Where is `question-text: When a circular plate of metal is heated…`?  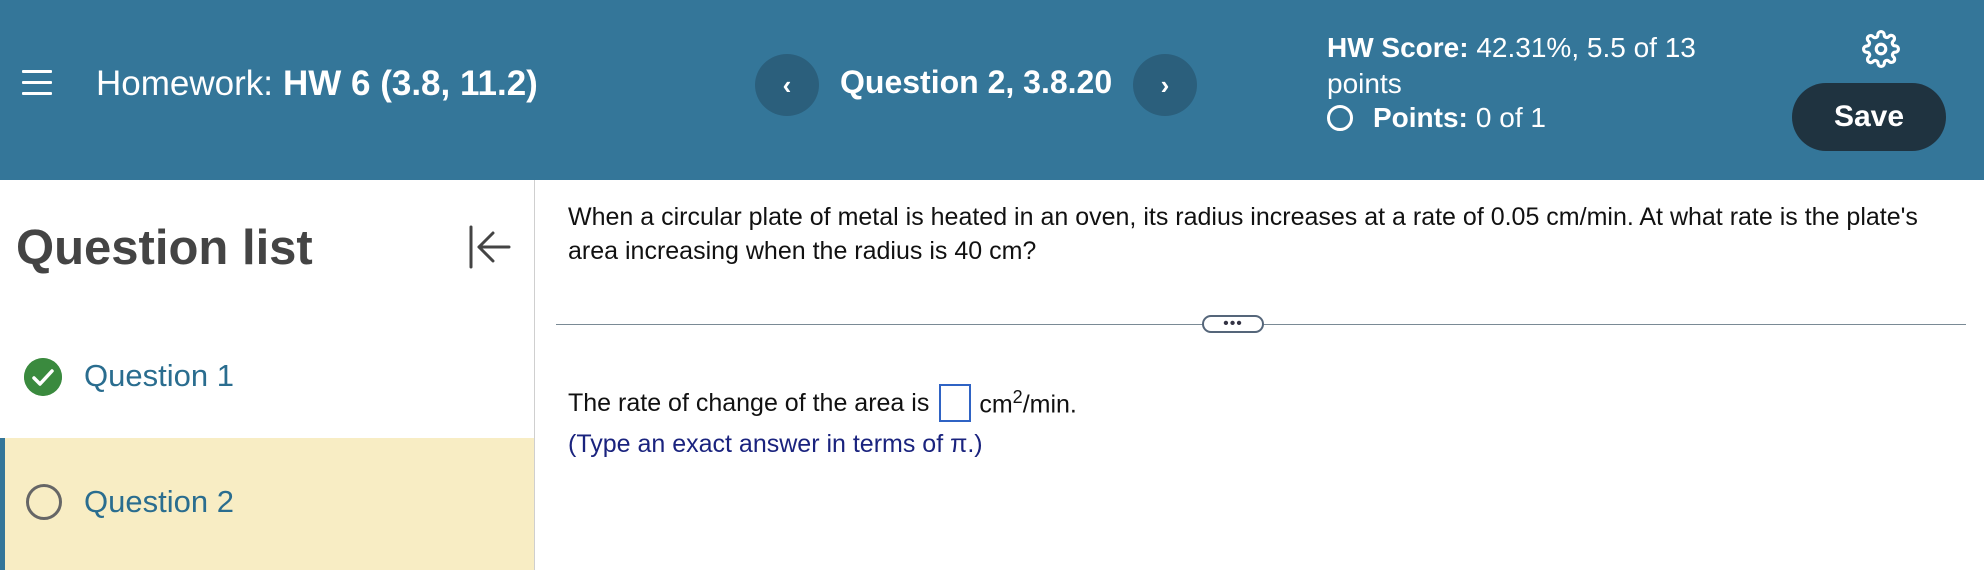
question-text: When a circular plate of metal is heated… is located at coordinates (1243, 234).